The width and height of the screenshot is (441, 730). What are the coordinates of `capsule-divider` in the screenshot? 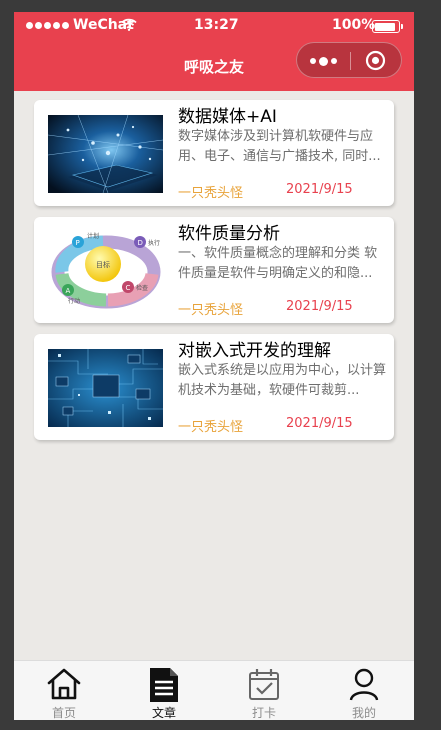 It's located at (350, 61).